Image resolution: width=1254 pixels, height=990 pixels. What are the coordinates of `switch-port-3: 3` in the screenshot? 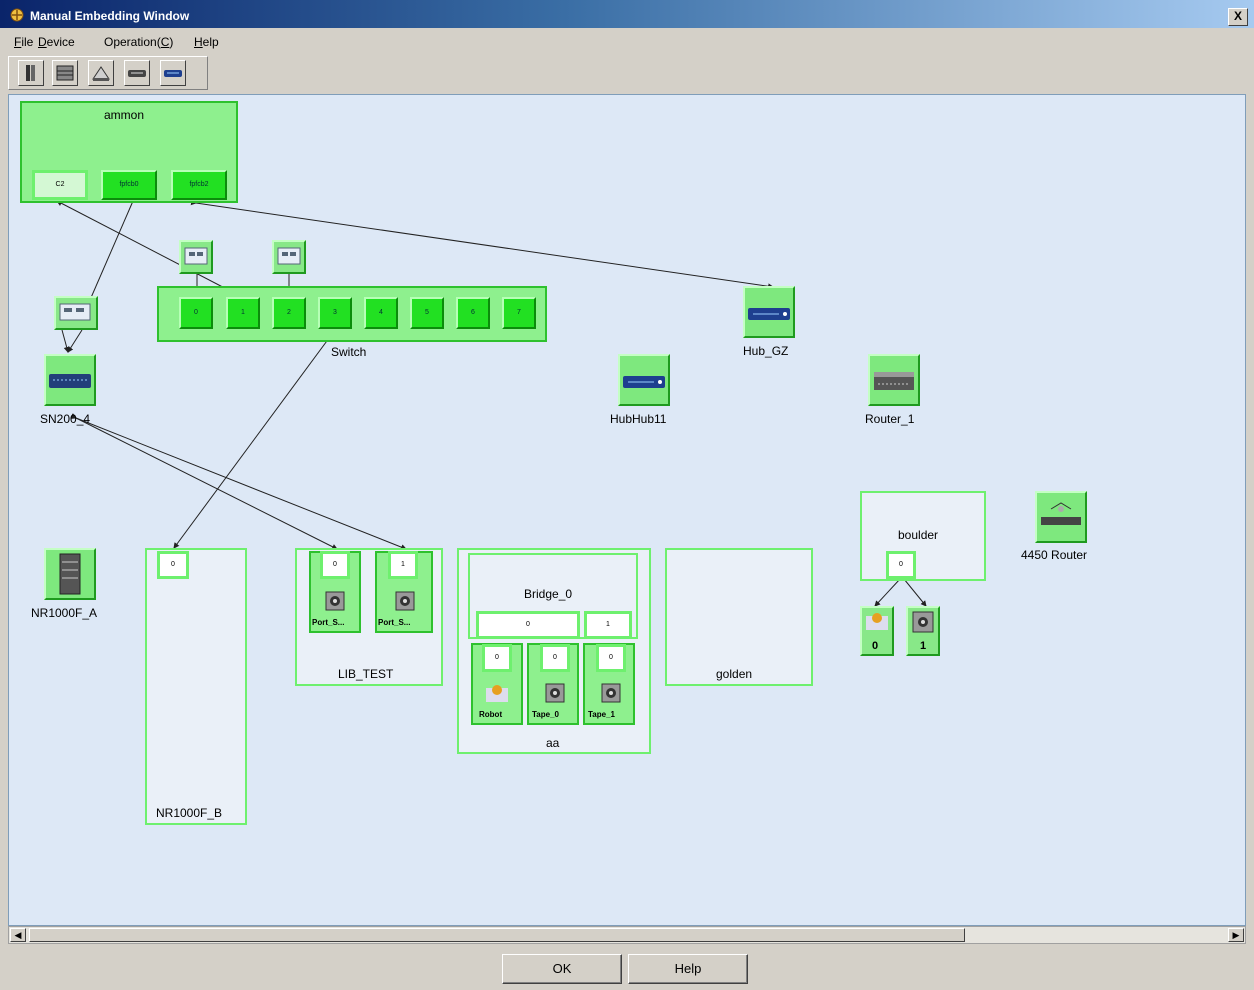 It's located at (335, 313).